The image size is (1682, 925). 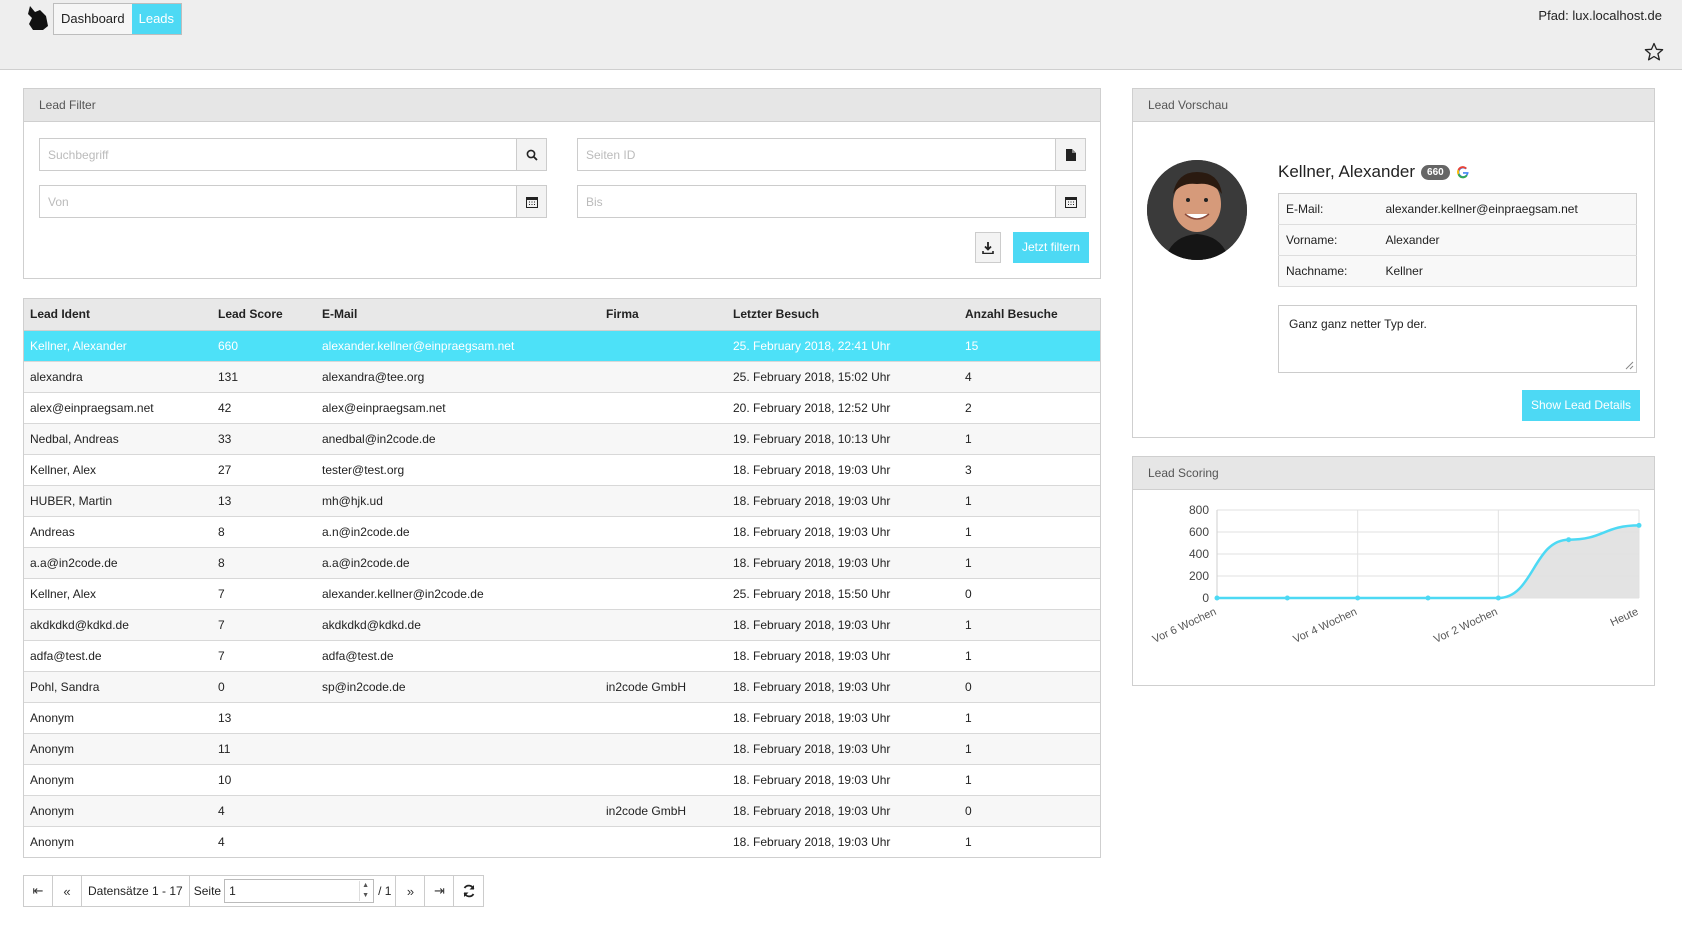 What do you see at coordinates (1199, 532) in the screenshot?
I see `chart-y-tick-label: 600` at bounding box center [1199, 532].